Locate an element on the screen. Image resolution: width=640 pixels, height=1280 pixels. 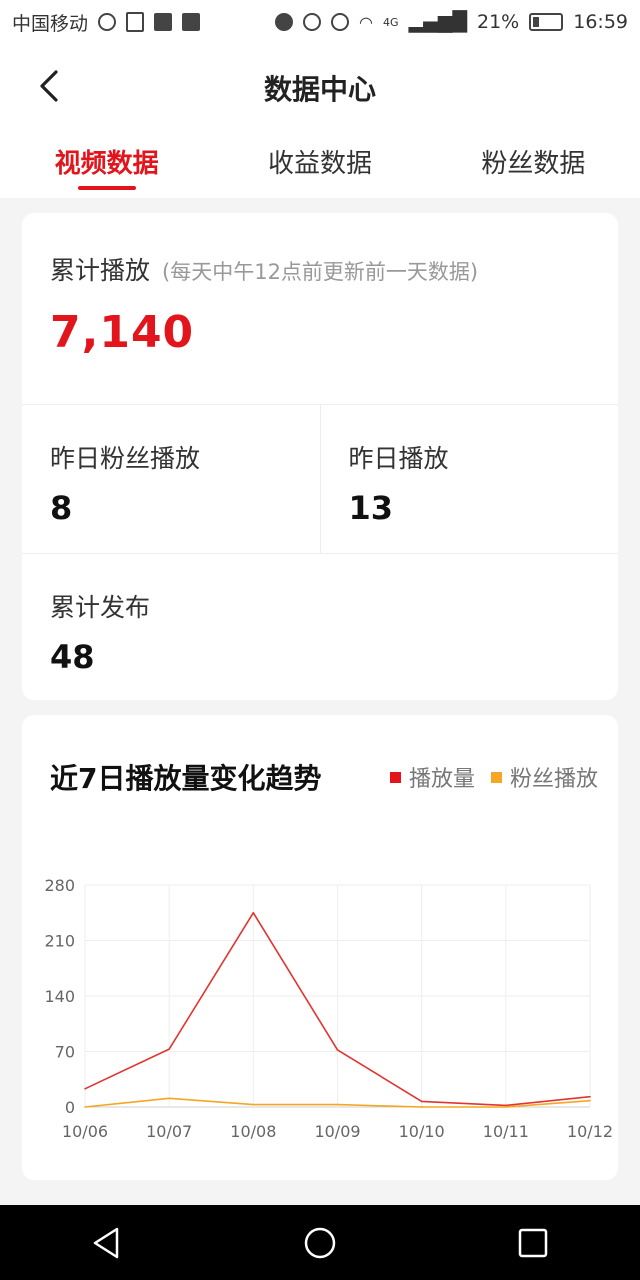
total-published-cell: 累计发布 48 is located at coordinates (320, 627).